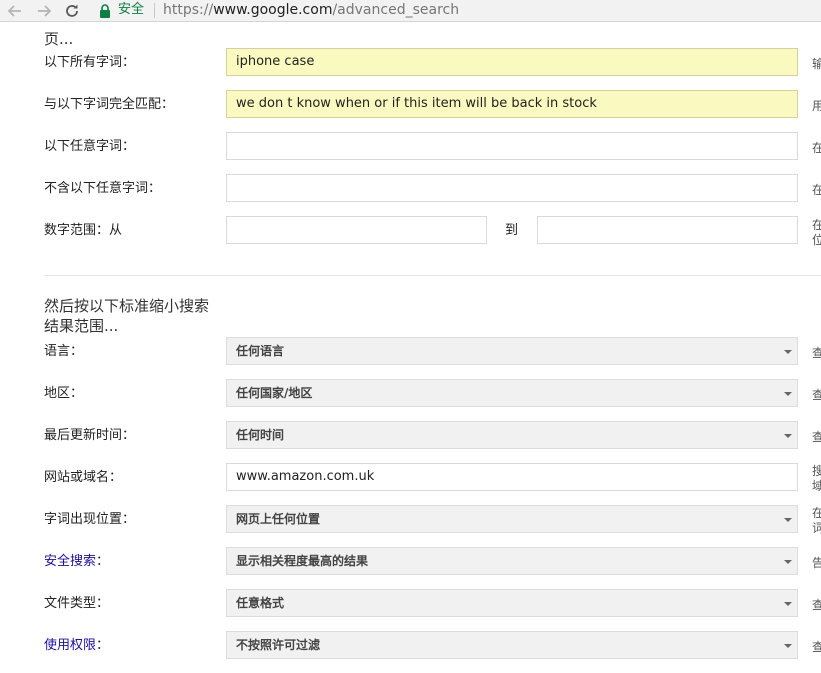 This screenshot has height=673, width=821. What do you see at coordinates (512, 645) in the screenshot?
I see `usage-rights-select: 不按照许可过滤` at bounding box center [512, 645].